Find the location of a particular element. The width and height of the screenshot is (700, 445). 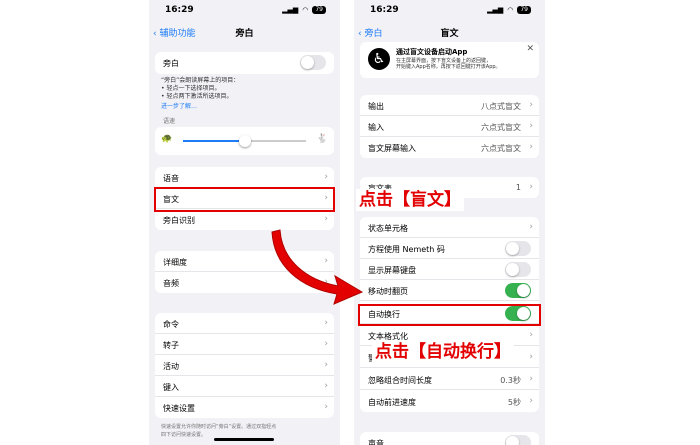

row-input: 输入 六点式盲文 › is located at coordinates (449, 126).